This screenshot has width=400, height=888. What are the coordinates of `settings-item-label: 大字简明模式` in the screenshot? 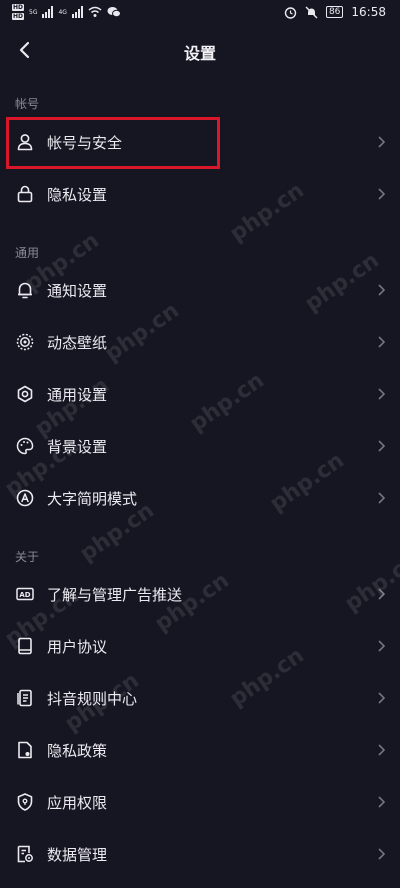 It's located at (92, 499).